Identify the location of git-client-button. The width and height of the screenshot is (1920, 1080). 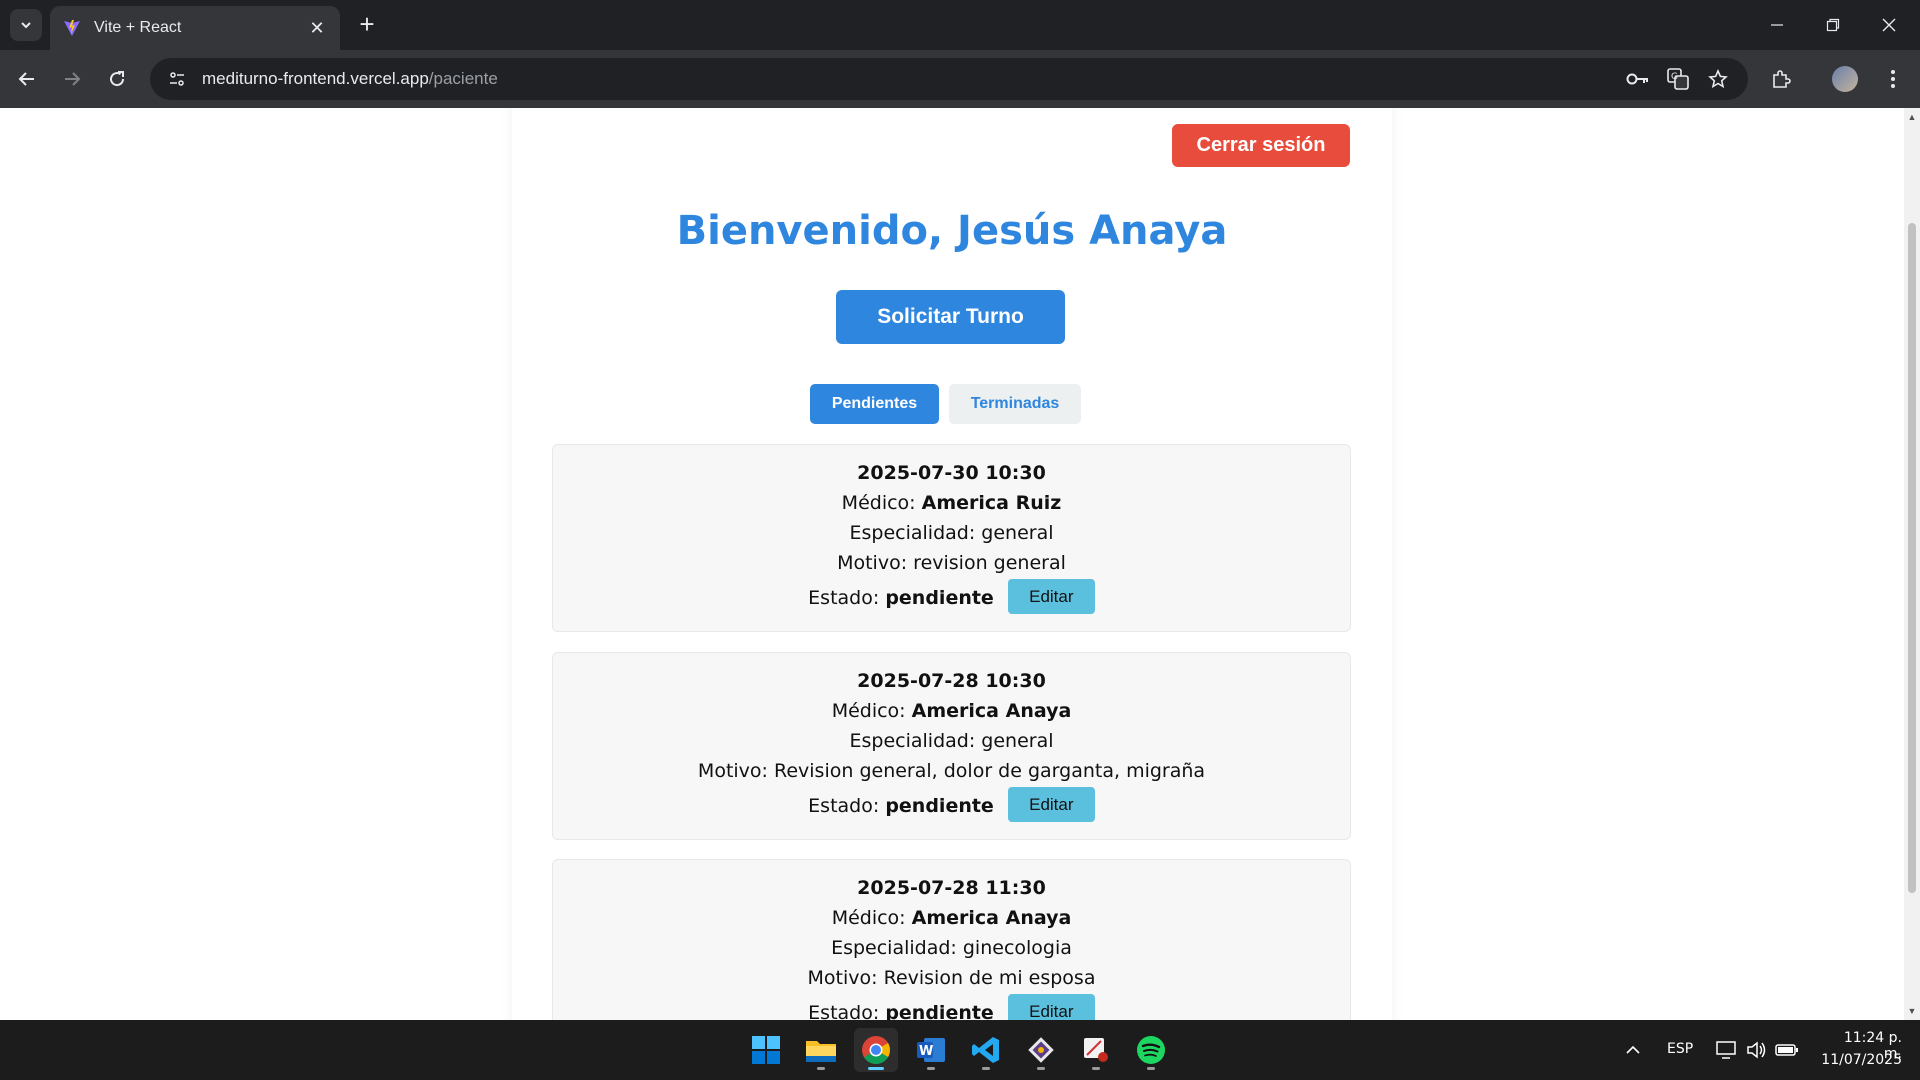
(1041, 1050).